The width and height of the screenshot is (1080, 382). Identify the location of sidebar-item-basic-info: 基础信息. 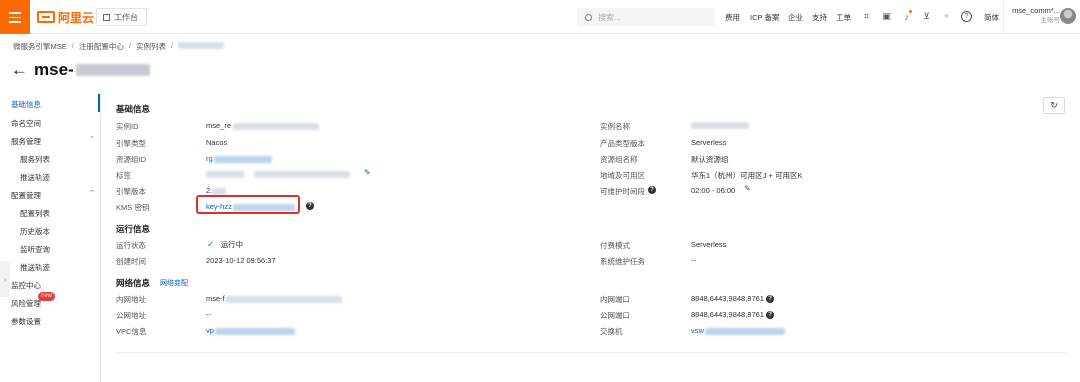
(26, 104).